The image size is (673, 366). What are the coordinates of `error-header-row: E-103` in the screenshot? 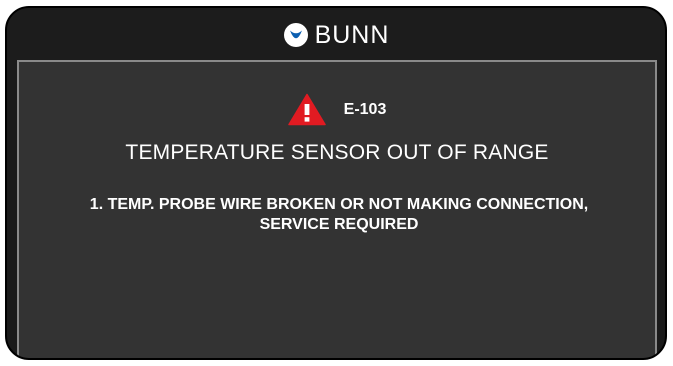 It's located at (337, 109).